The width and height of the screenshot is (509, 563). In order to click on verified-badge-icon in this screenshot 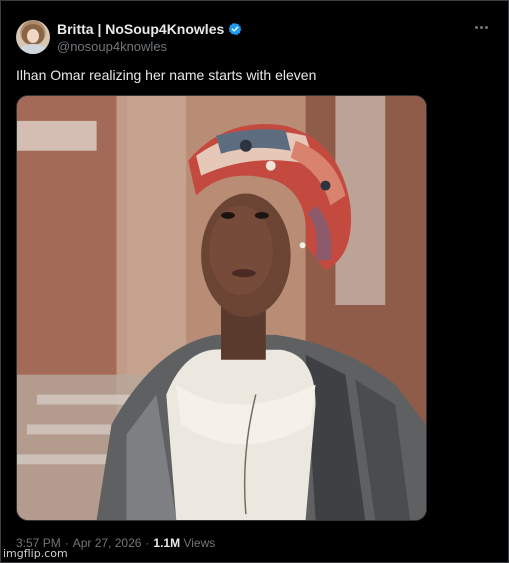, I will do `click(235, 29)`.